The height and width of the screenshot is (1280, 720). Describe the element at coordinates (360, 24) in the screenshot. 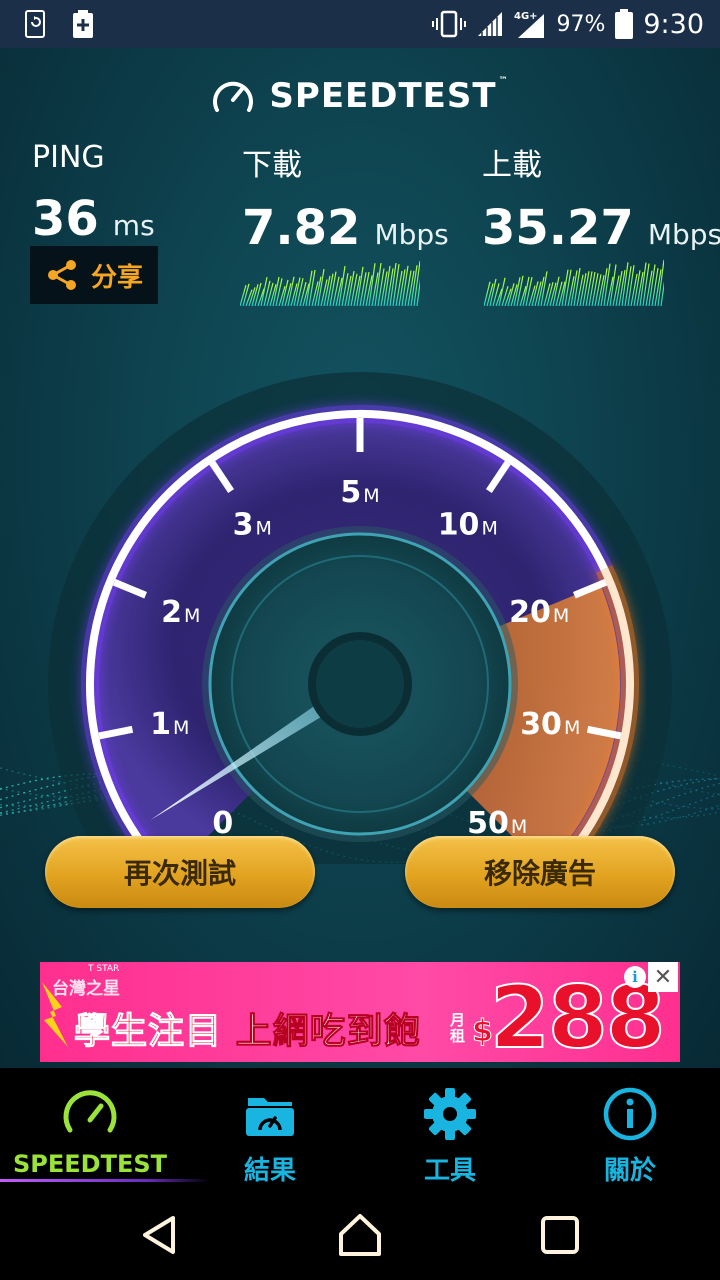

I see `status-bar: 4G+ 97% 9:30` at that location.